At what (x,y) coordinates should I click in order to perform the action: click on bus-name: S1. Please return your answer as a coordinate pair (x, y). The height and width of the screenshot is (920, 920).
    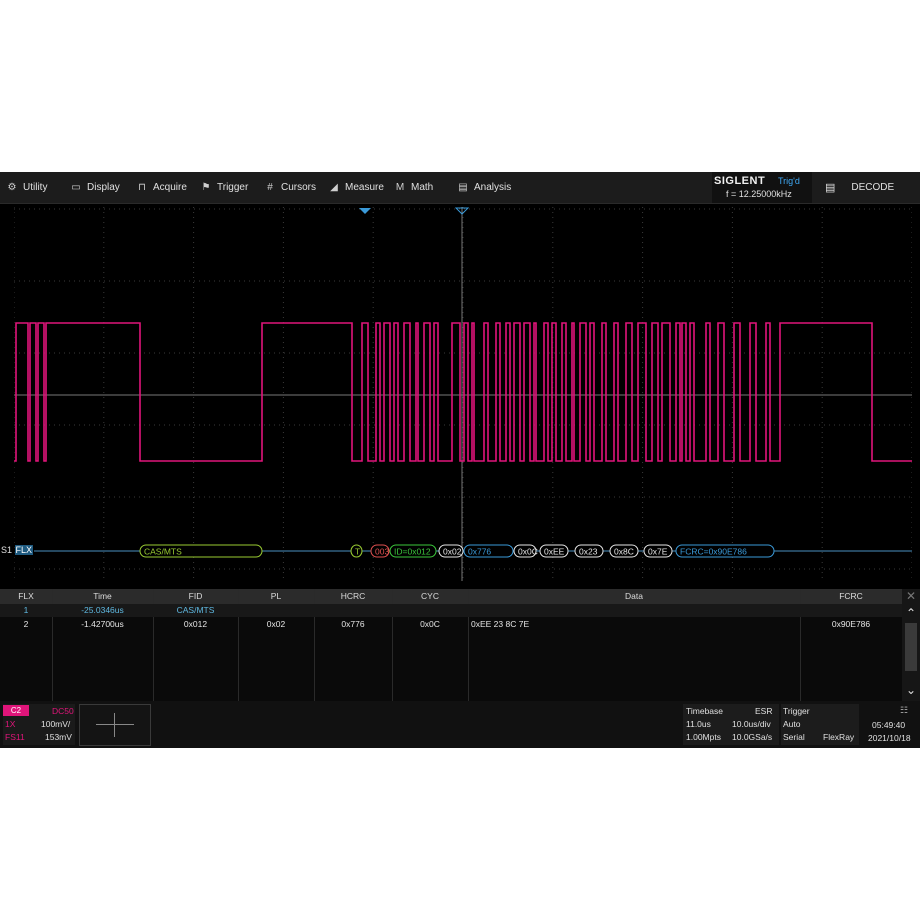
    Looking at the image, I should click on (7, 550).